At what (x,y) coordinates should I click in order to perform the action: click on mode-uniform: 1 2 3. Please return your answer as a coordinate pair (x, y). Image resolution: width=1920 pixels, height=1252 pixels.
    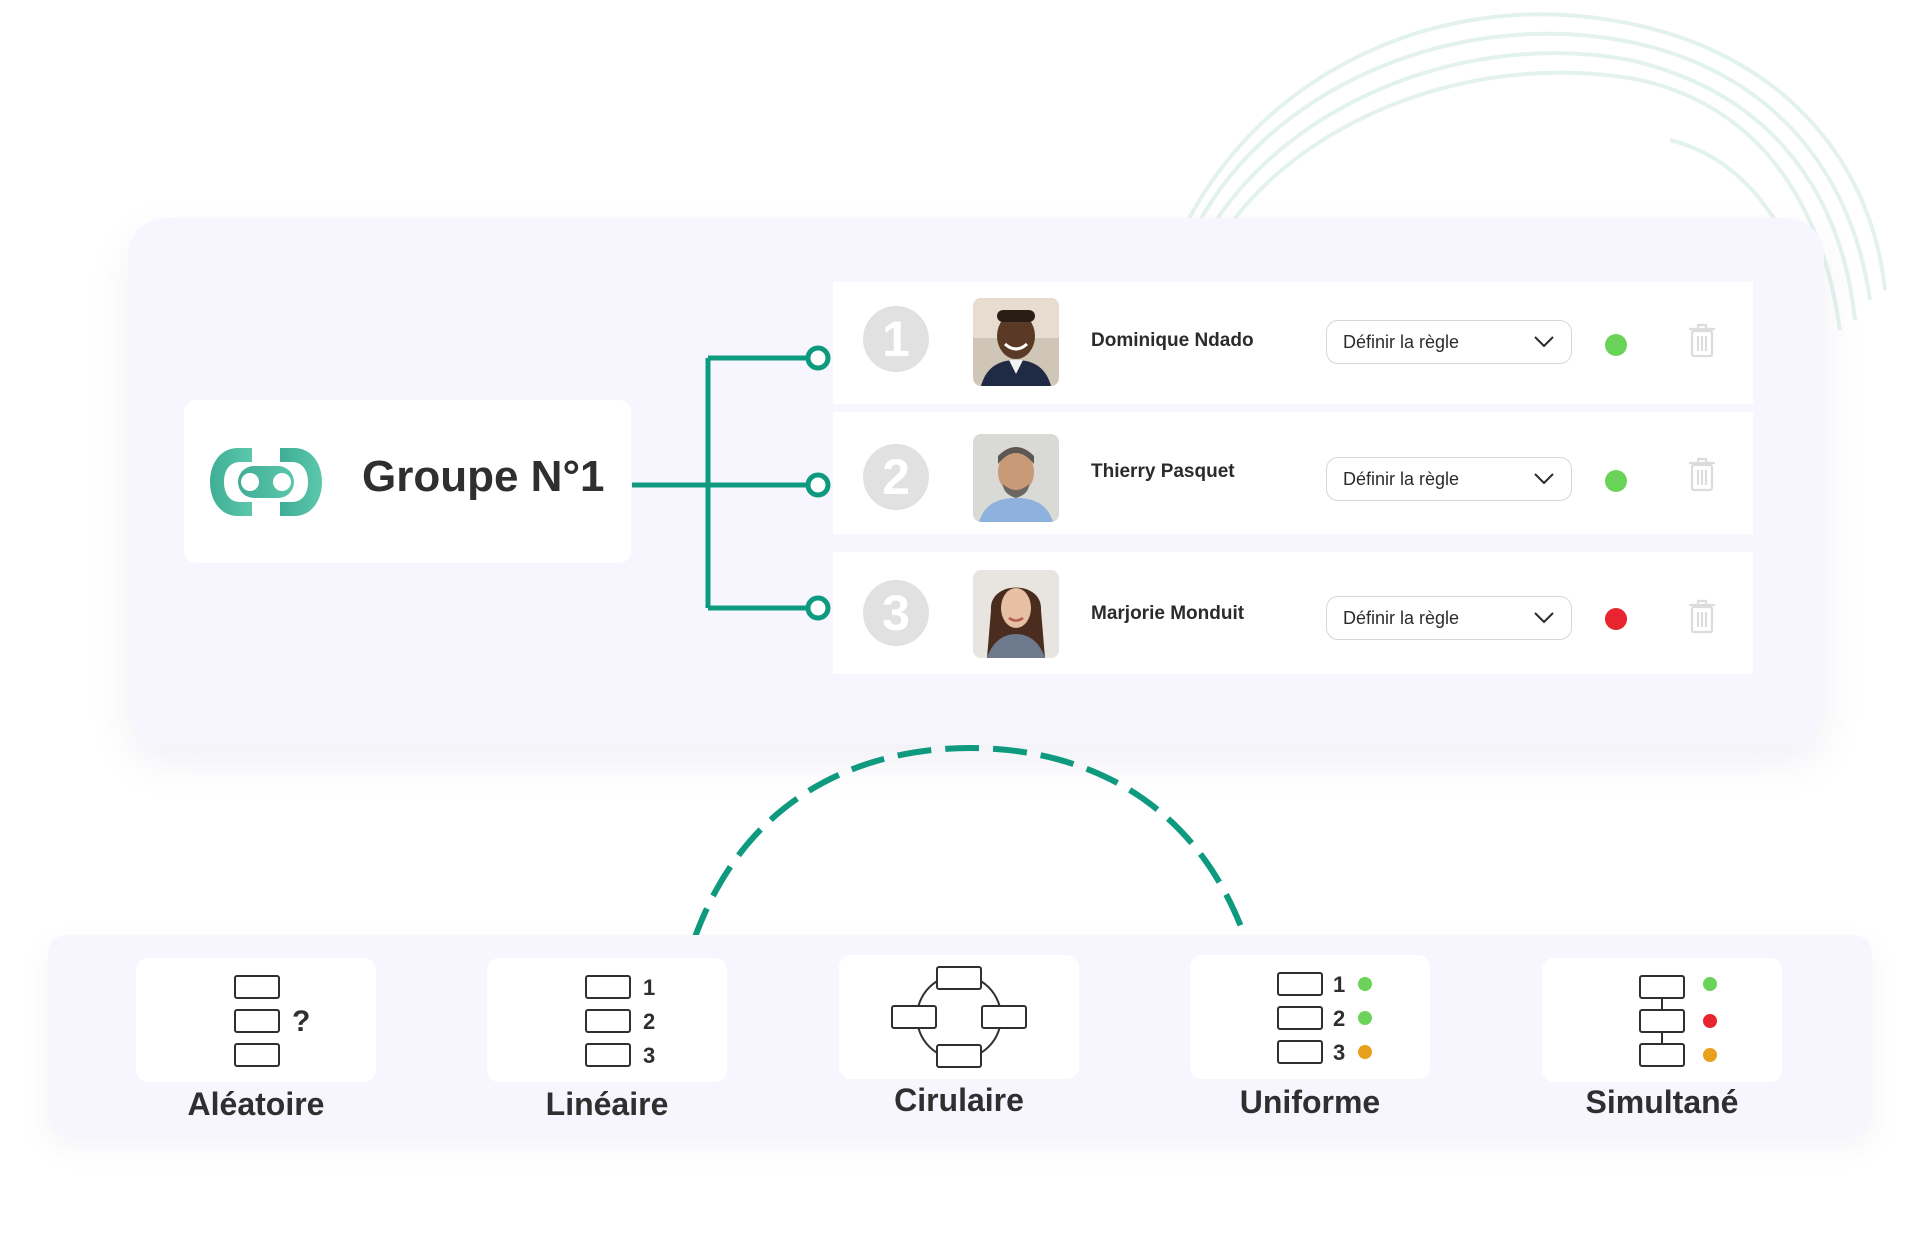
    Looking at the image, I should click on (1310, 1017).